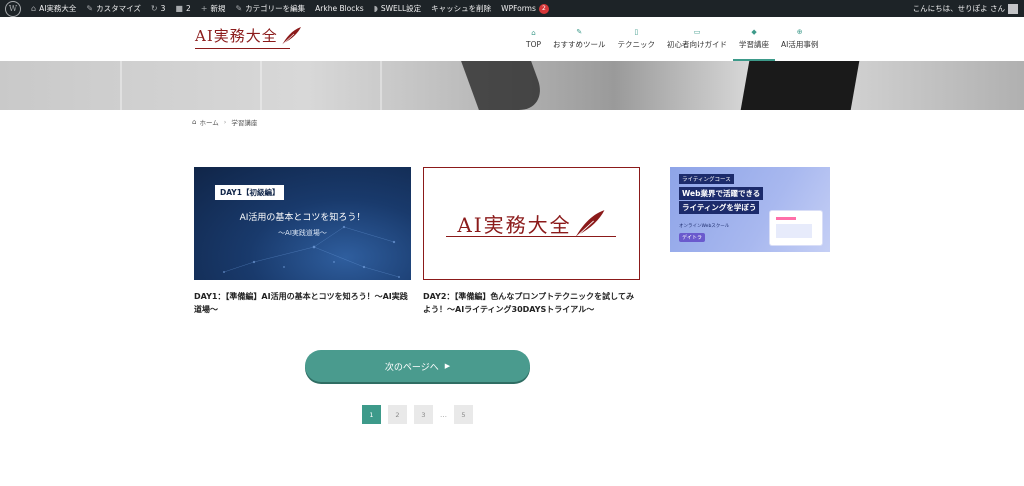 This screenshot has width=1024, height=486. I want to click on post-thumbnail: DAY1【初級編】 AI活用の基本とコツを知ろう！ 〜AI実践道場〜, so click(302, 223).